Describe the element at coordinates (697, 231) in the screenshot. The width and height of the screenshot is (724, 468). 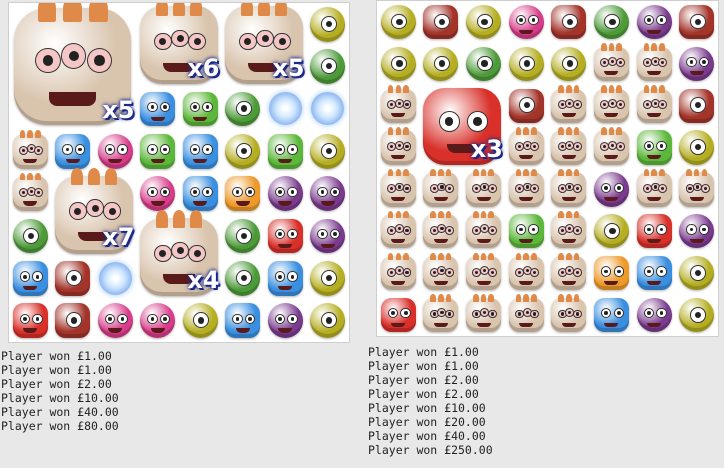
I see `purple-monster-symbol` at that location.